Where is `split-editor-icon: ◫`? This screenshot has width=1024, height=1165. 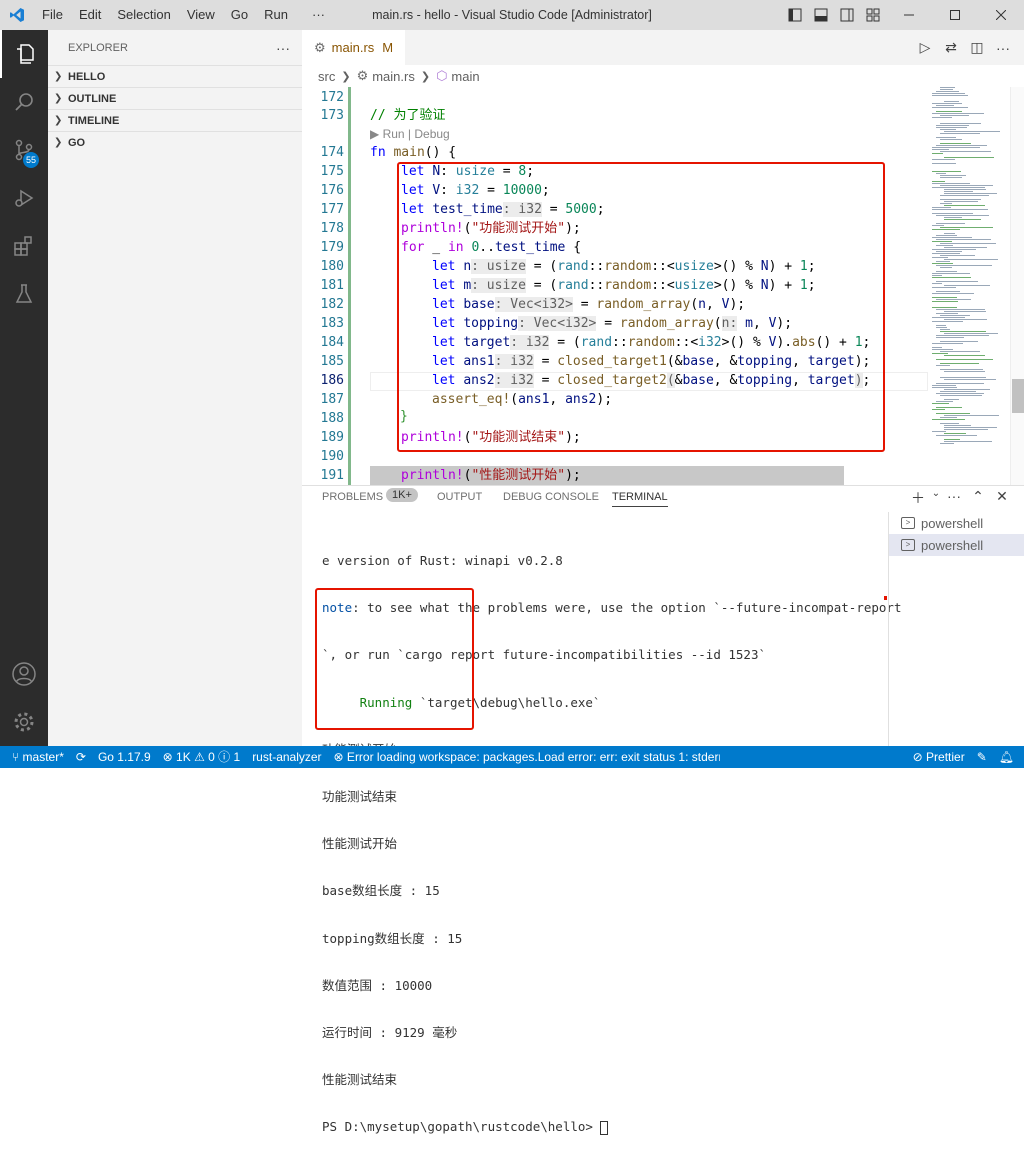 split-editor-icon: ◫ is located at coordinates (977, 47).